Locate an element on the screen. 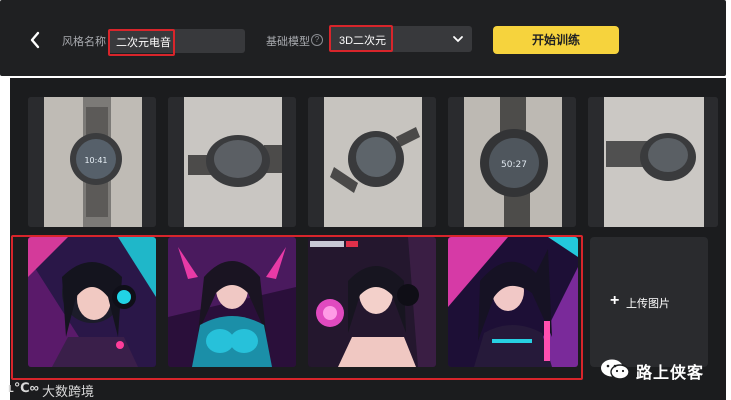  chevron-down-icon is located at coordinates (458, 39).